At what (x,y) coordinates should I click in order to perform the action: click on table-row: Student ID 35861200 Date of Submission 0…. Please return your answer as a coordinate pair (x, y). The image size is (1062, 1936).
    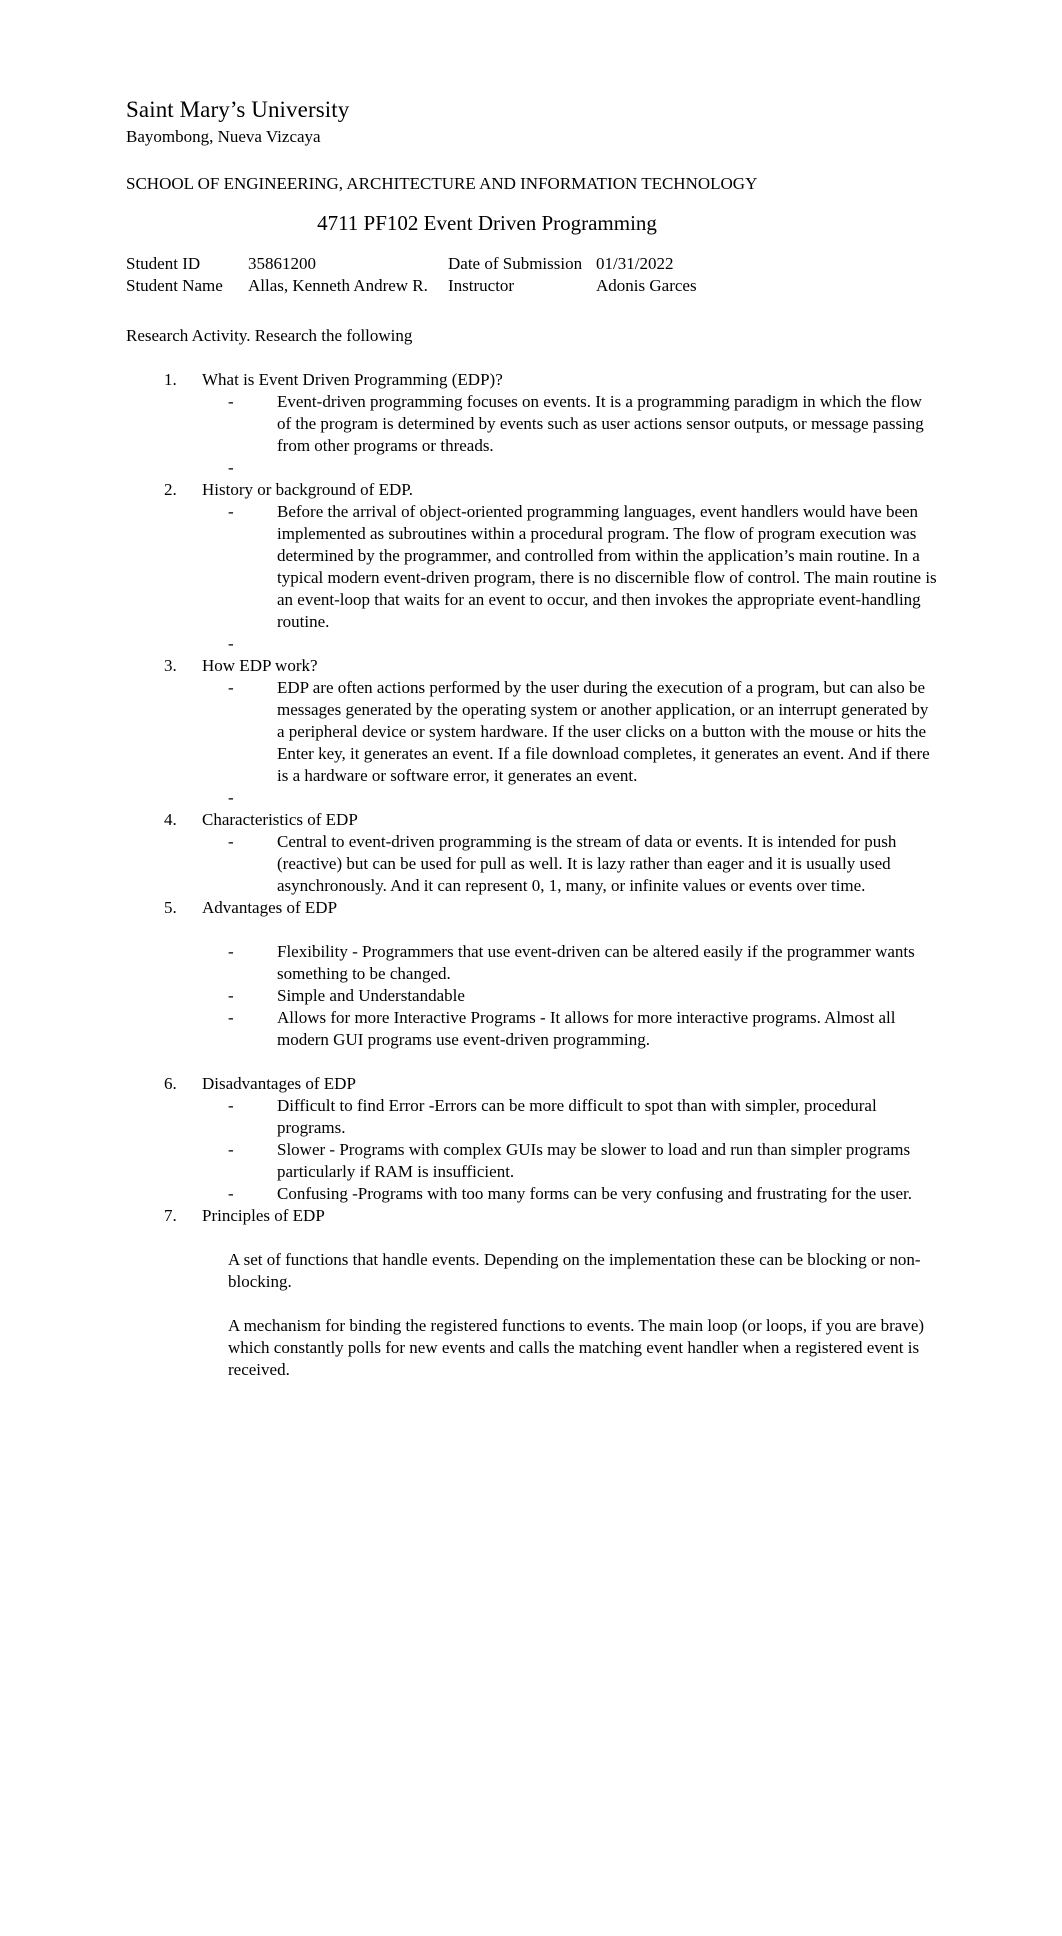
    Looking at the image, I should click on (532, 264).